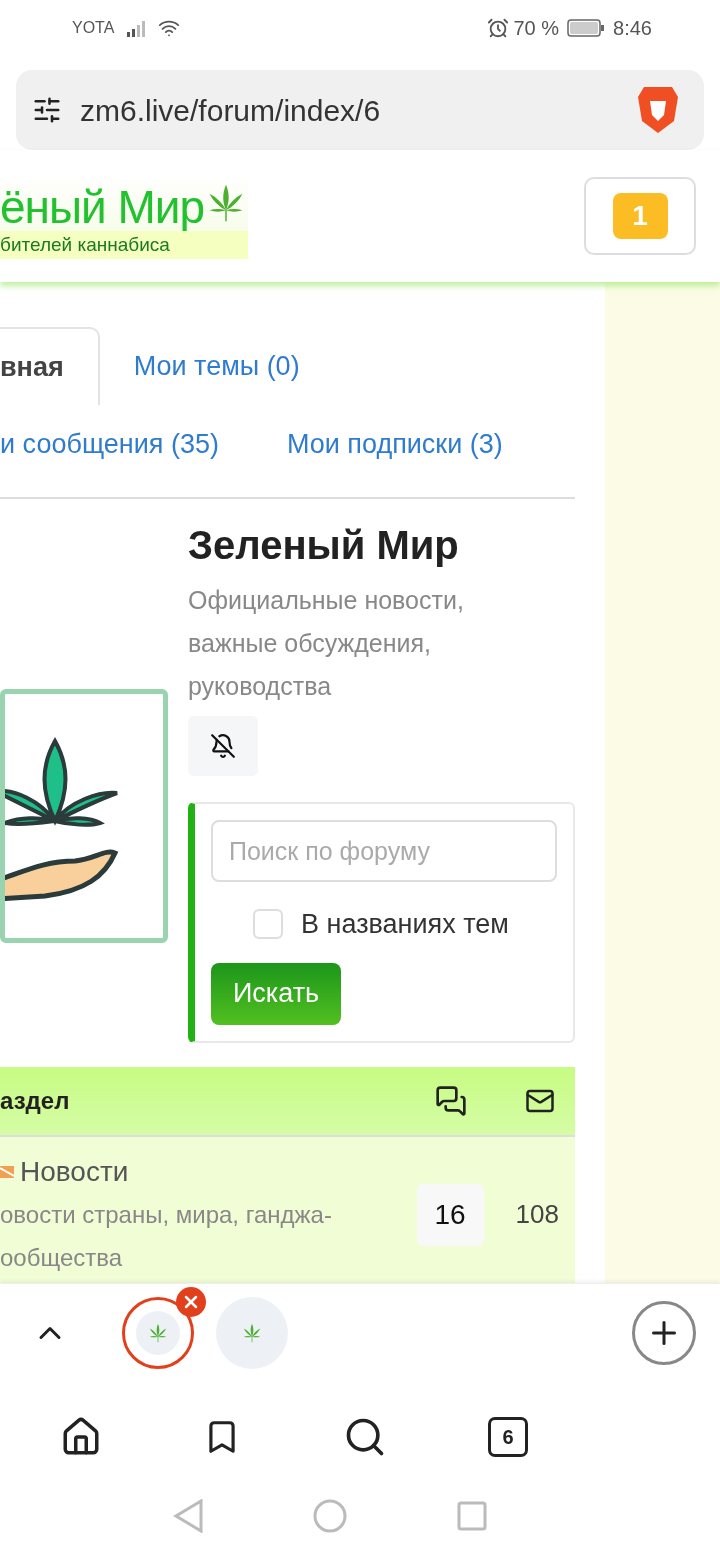  Describe the element at coordinates (536, 28) in the screenshot. I see `battery-percent: 70 %` at that location.